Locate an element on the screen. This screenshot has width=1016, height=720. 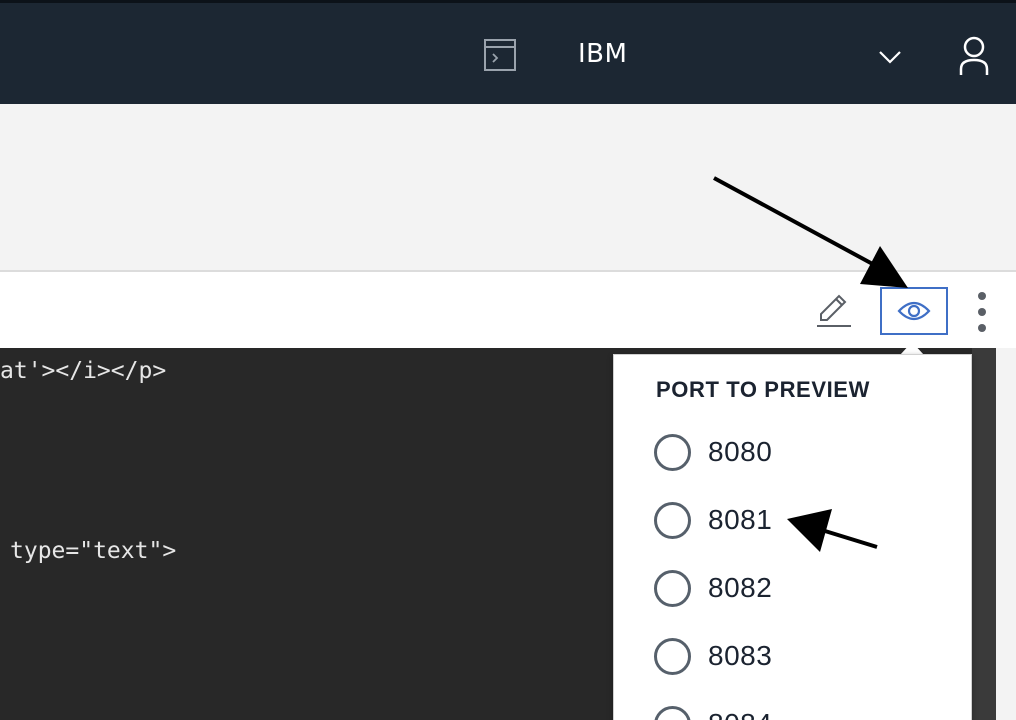
port-label: 8084 is located at coordinates (740, 714).